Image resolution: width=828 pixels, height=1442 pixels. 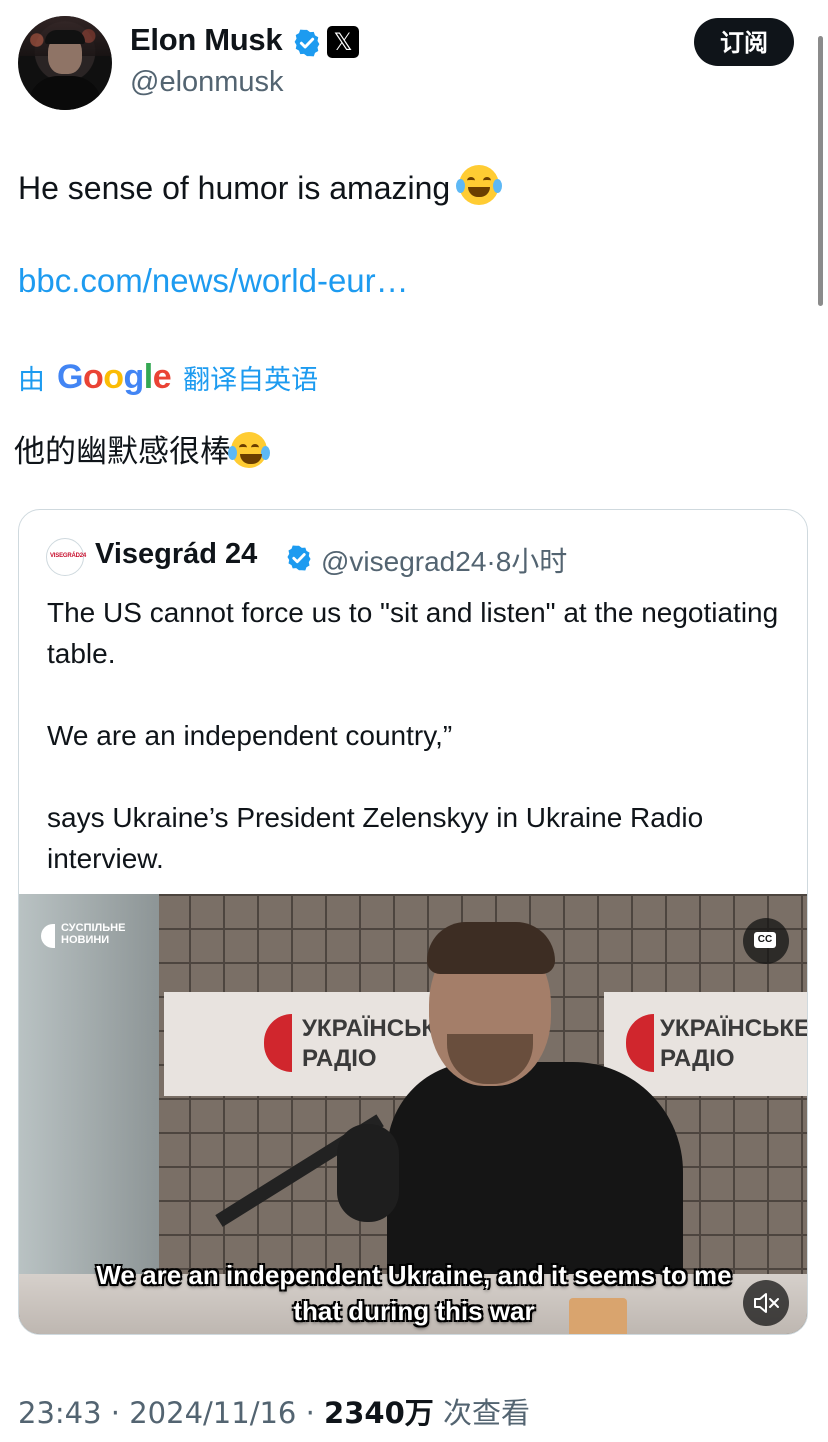 I want to click on tweet-time: 23:43, so click(x=60, y=1413).